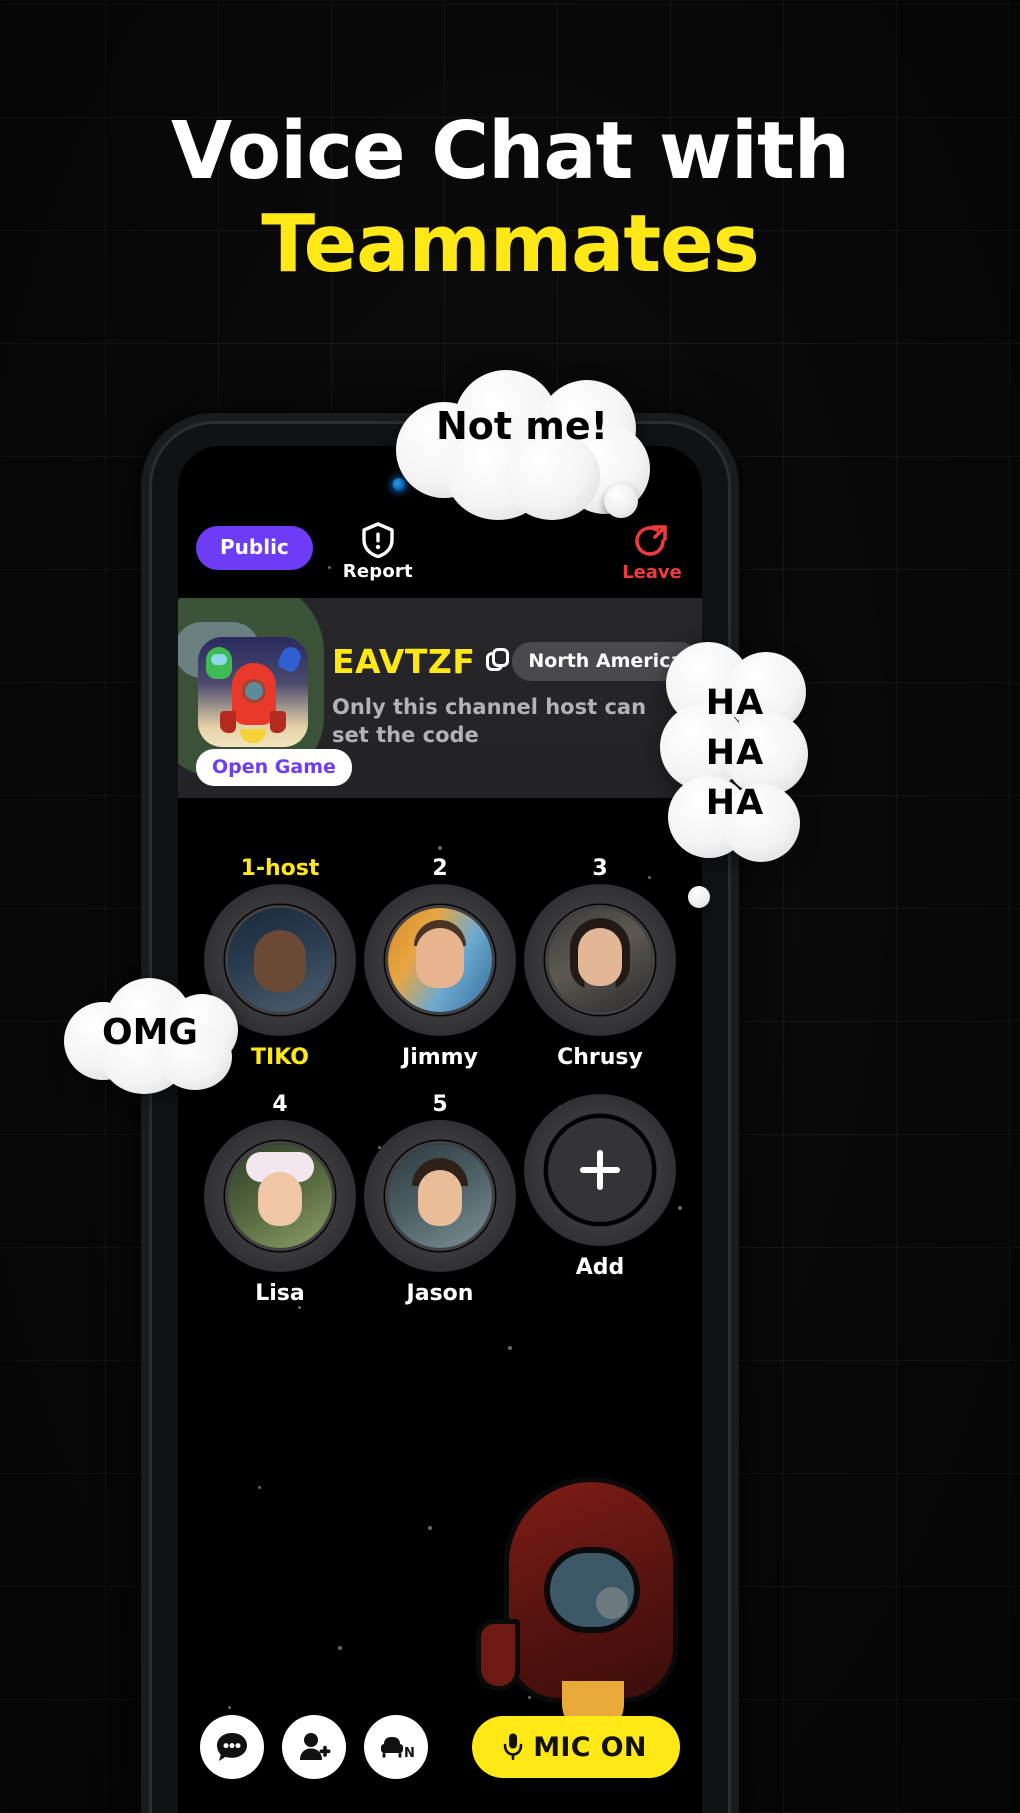 This screenshot has width=1020, height=1813. I want to click on bubble-line-2: HA, so click(735, 753).